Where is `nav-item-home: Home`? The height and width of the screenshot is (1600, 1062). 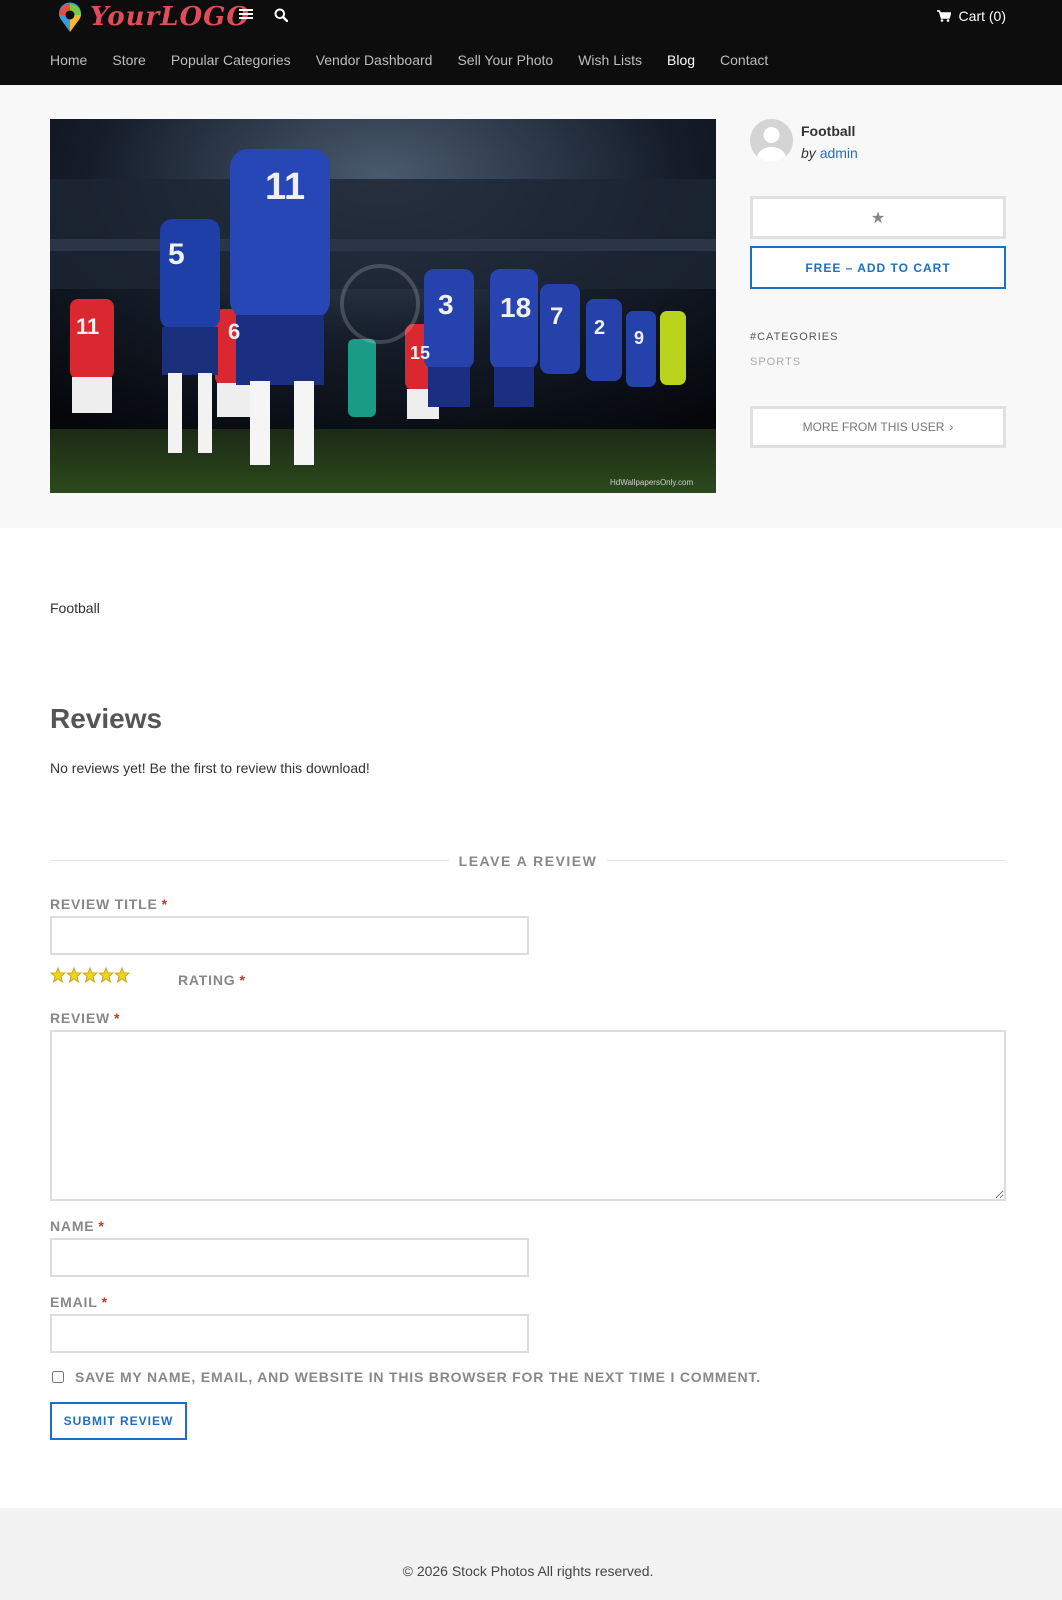
nav-item-home: Home is located at coordinates (68, 60).